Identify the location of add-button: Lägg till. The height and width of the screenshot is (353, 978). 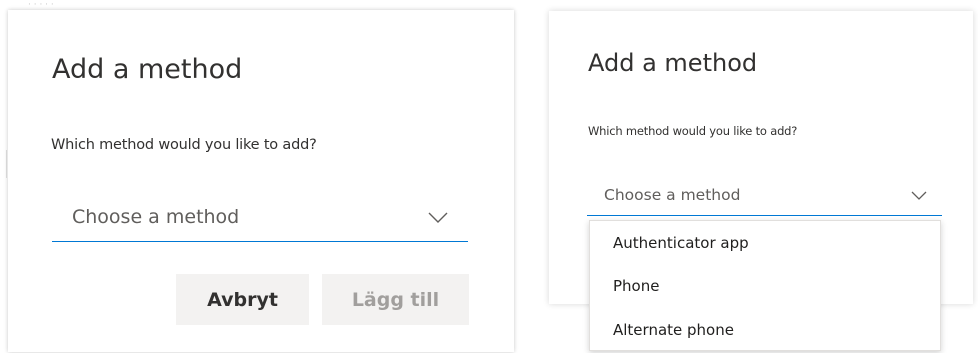
(395, 299).